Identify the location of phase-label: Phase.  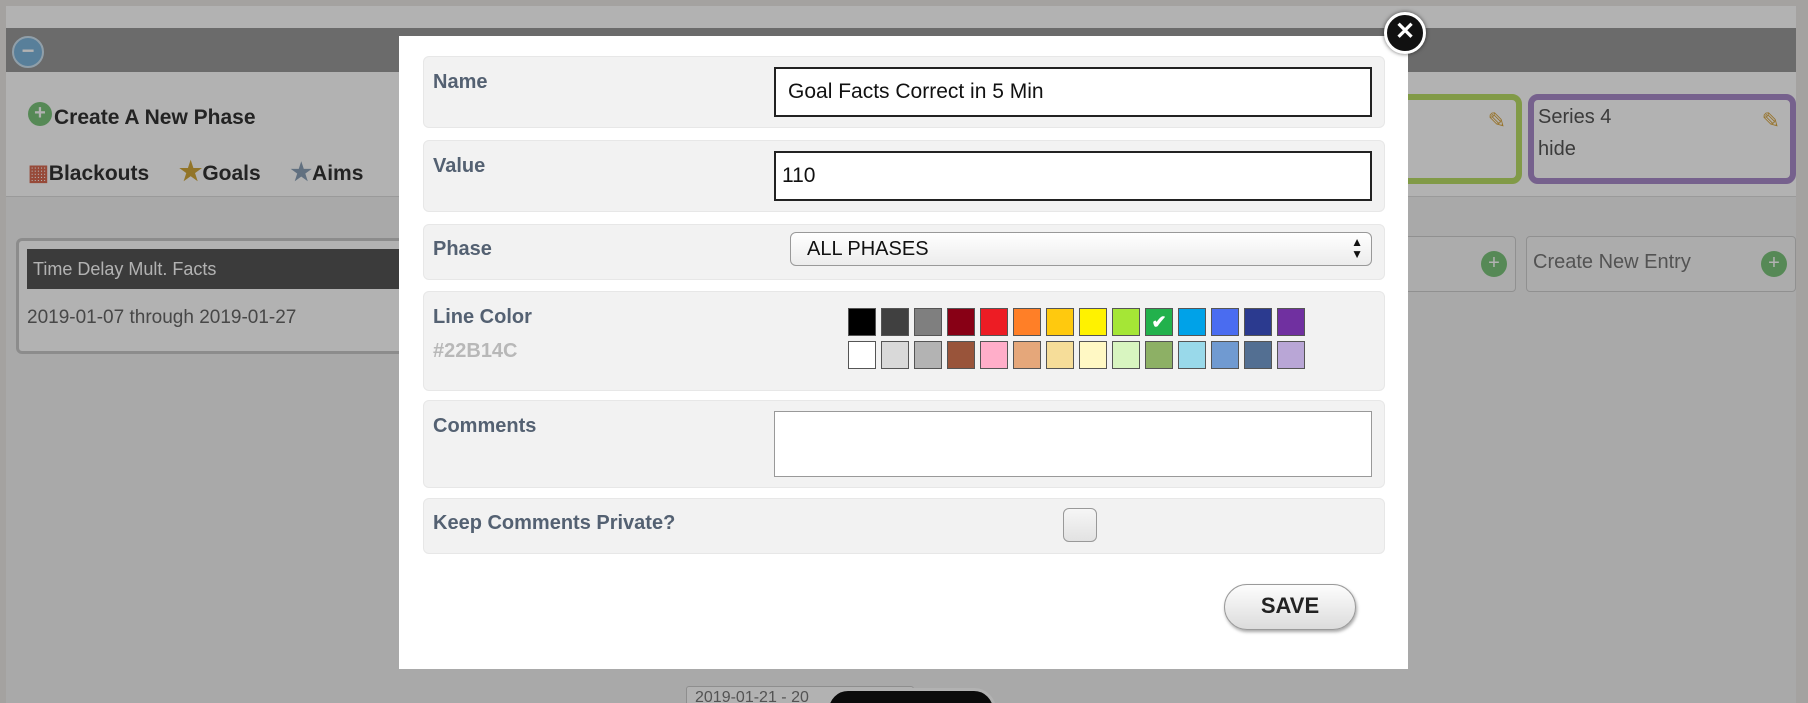
(462, 249).